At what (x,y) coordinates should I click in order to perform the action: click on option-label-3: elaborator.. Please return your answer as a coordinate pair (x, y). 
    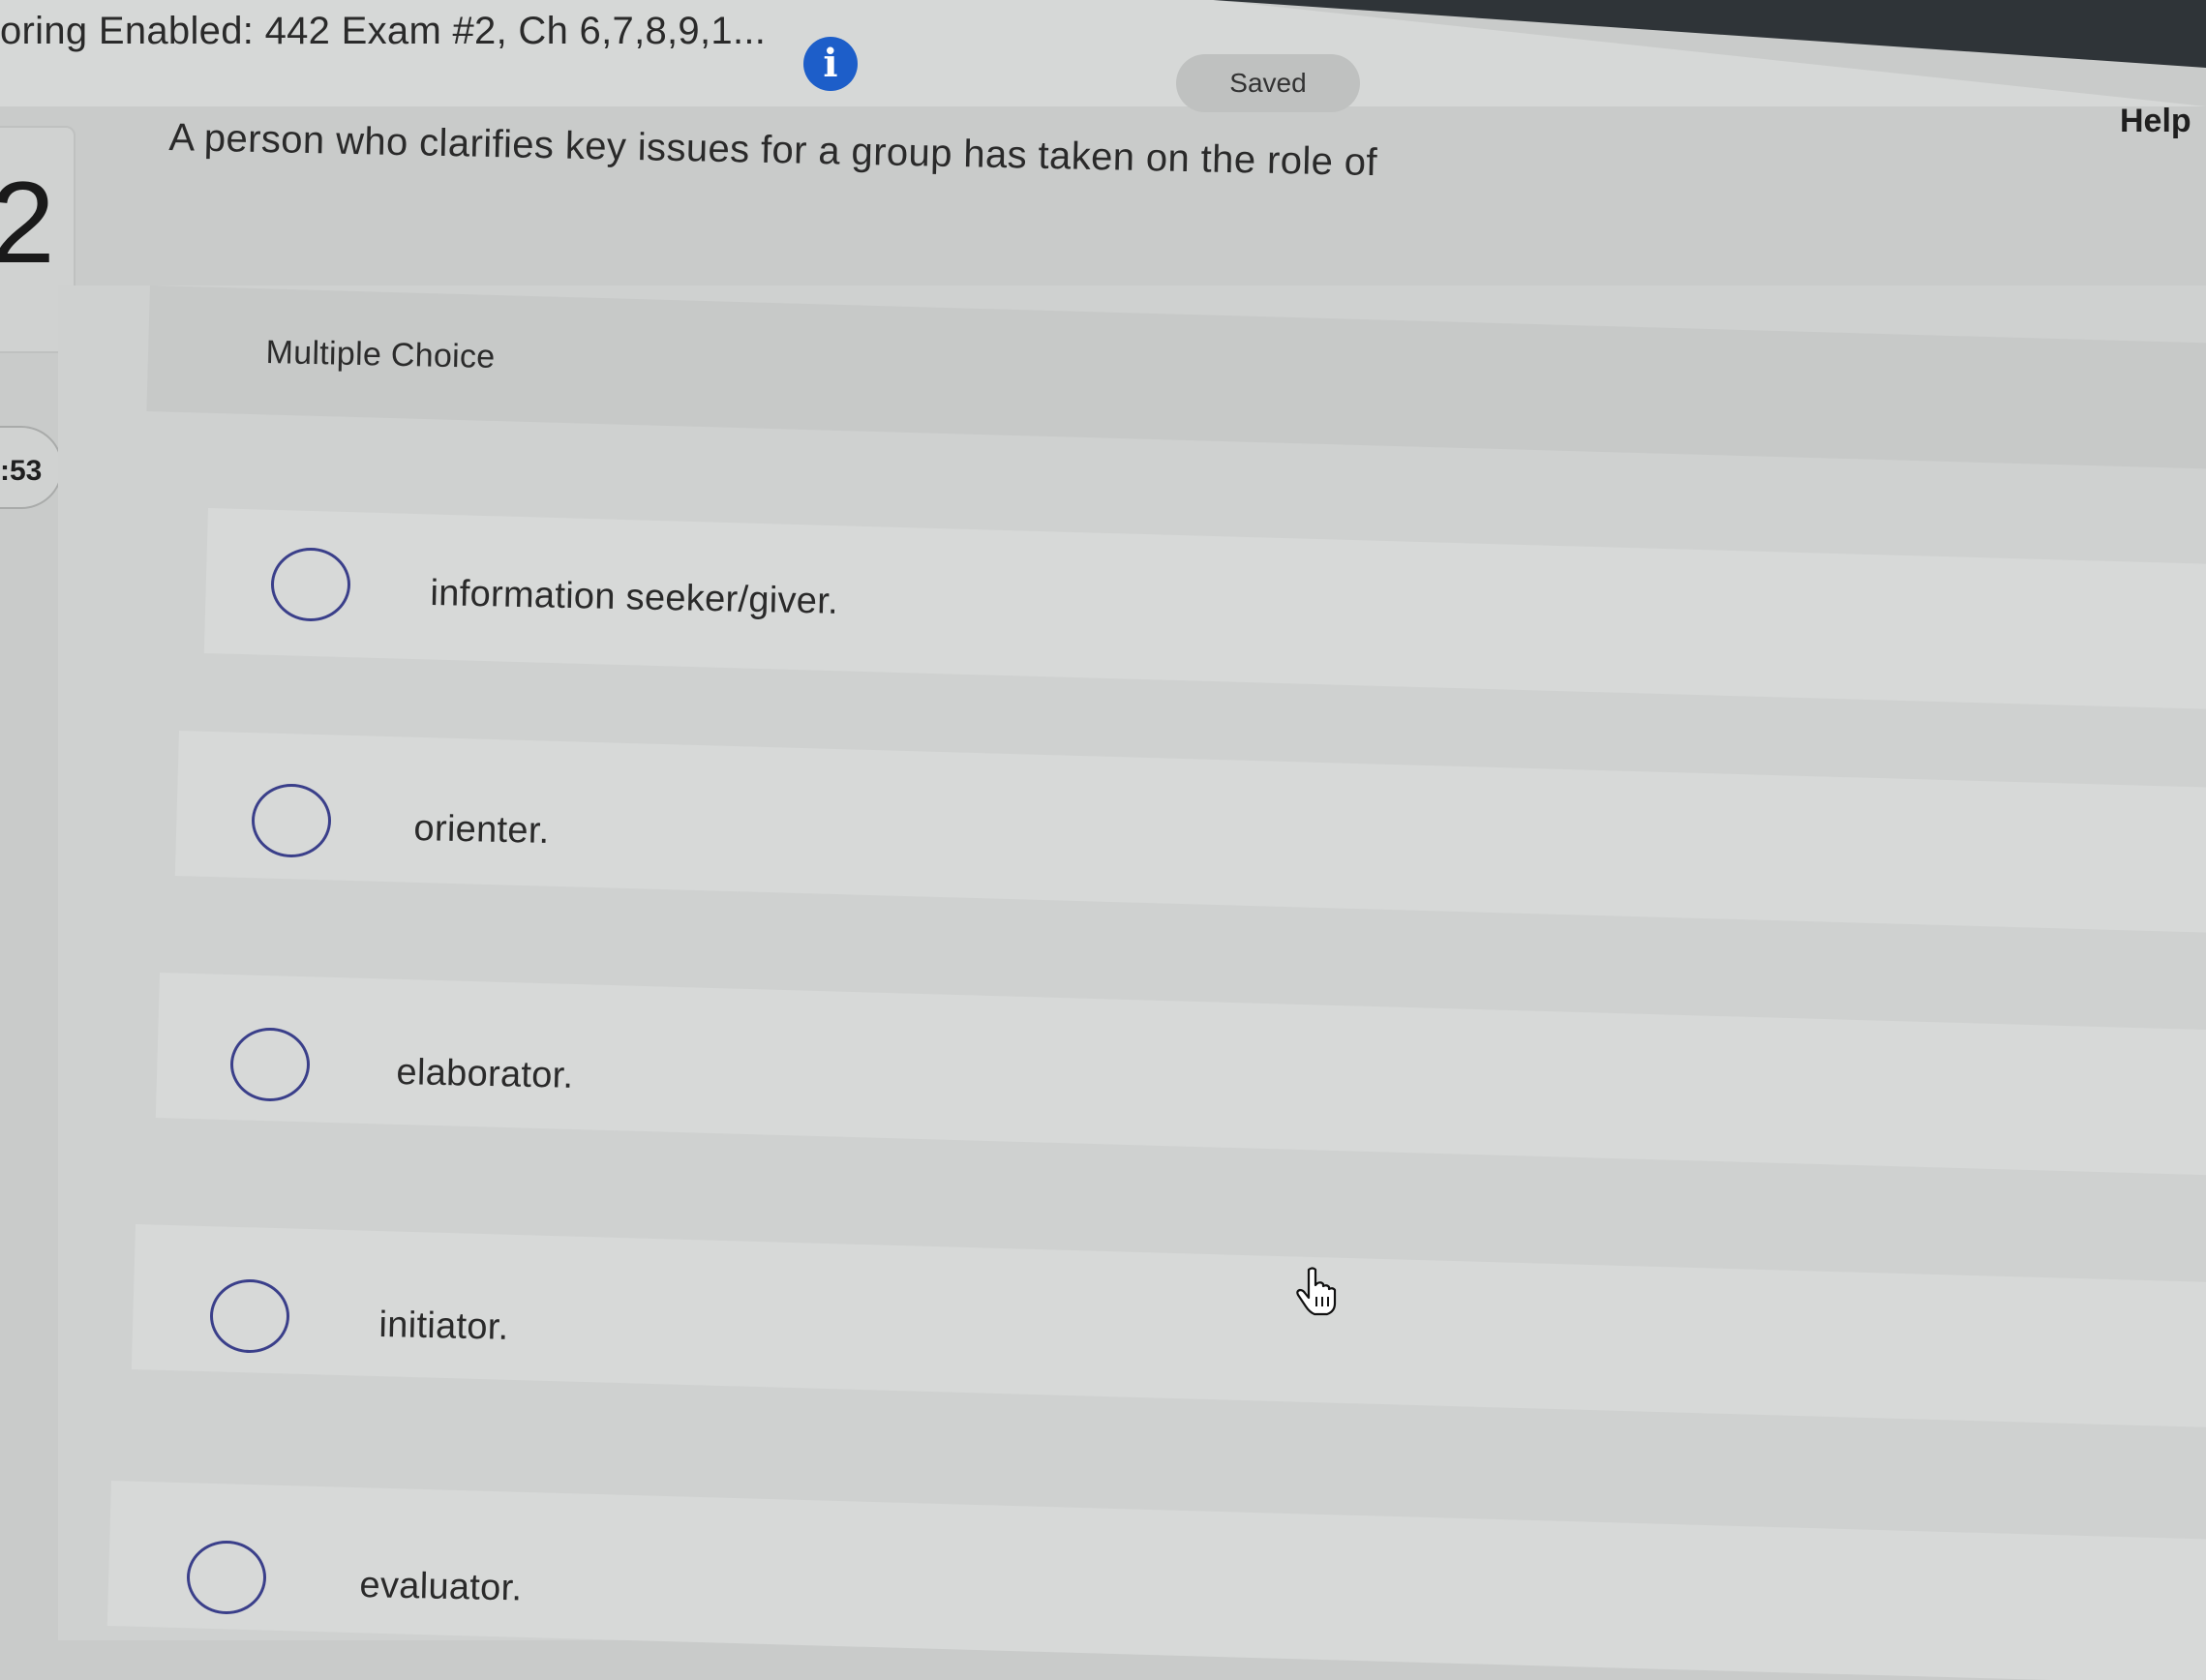
    Looking at the image, I should click on (485, 1075).